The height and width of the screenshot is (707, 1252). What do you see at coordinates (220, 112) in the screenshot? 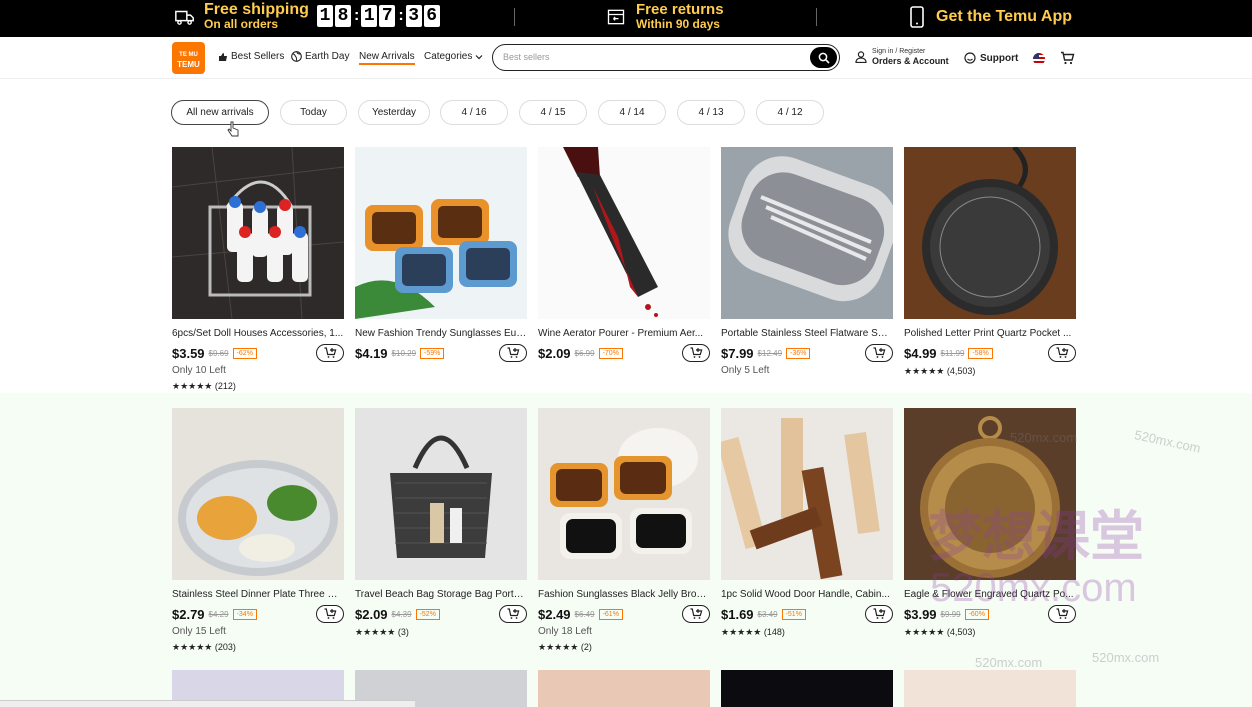
I see `filter-all-new-arrivals: All new arrivals` at bounding box center [220, 112].